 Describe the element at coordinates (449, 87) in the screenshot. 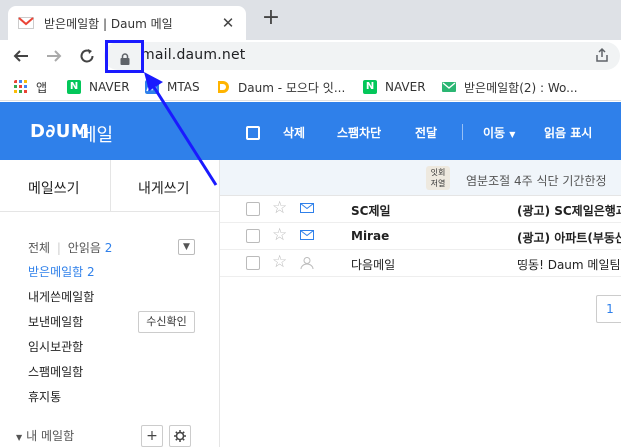

I see `mail-icon` at that location.